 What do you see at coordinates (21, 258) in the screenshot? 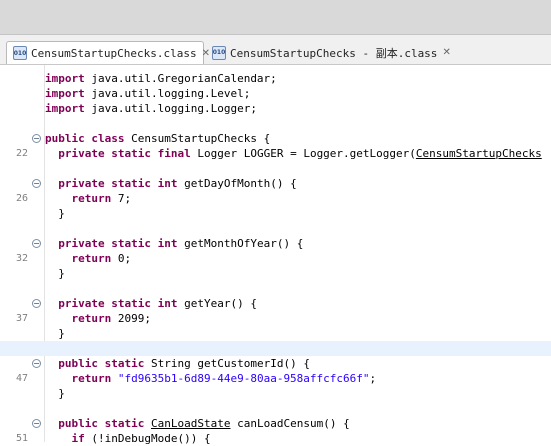
I see `line-number: 32` at bounding box center [21, 258].